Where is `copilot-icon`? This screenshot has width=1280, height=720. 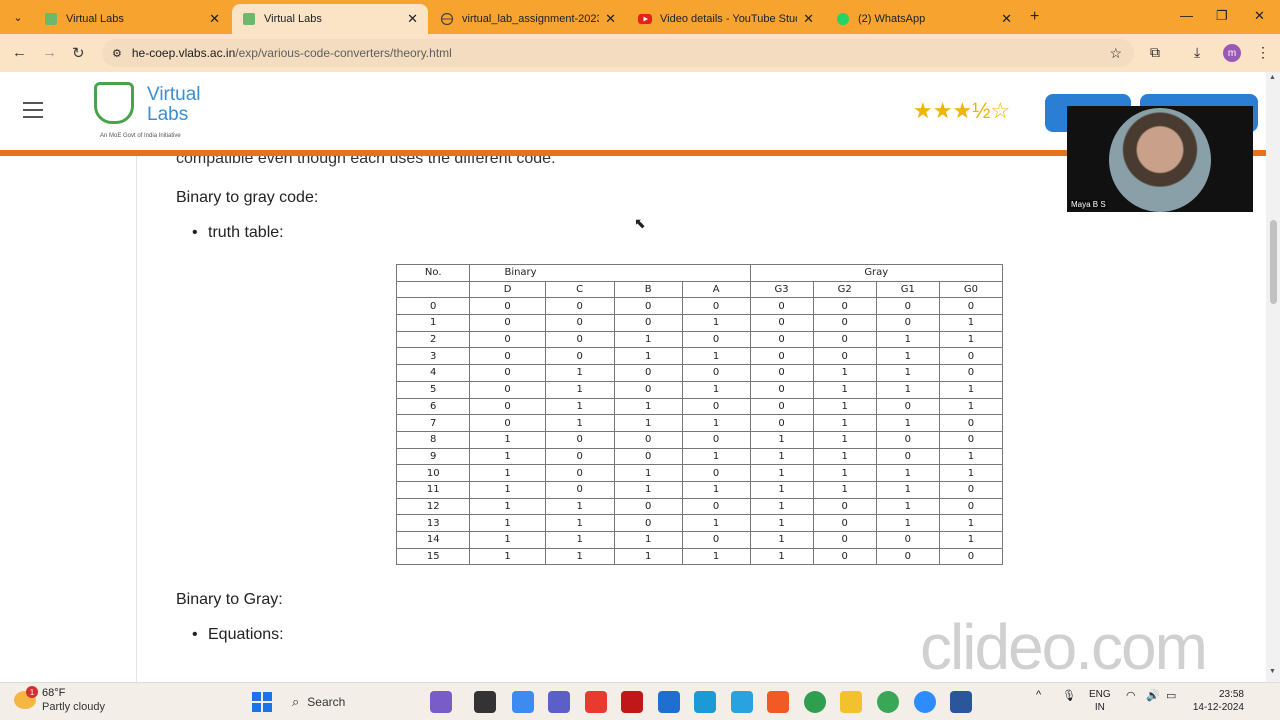
copilot-icon is located at coordinates (523, 702).